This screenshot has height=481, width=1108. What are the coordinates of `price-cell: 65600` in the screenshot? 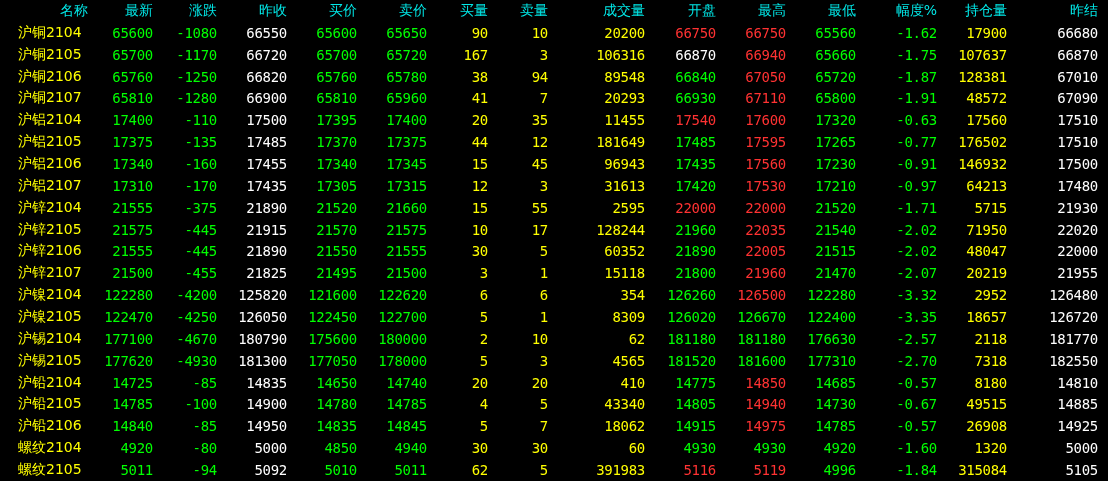 It's located at (336, 32).